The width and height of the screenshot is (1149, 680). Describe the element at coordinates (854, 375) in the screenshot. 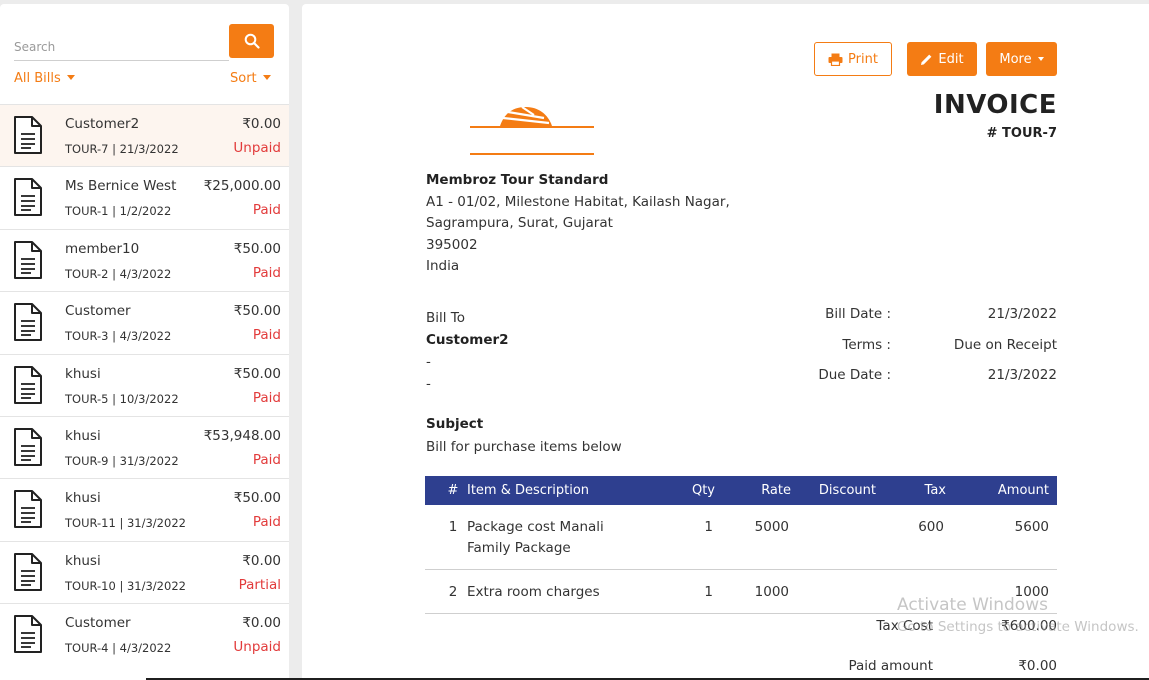

I see `due-date-label: Due Date :` at that location.